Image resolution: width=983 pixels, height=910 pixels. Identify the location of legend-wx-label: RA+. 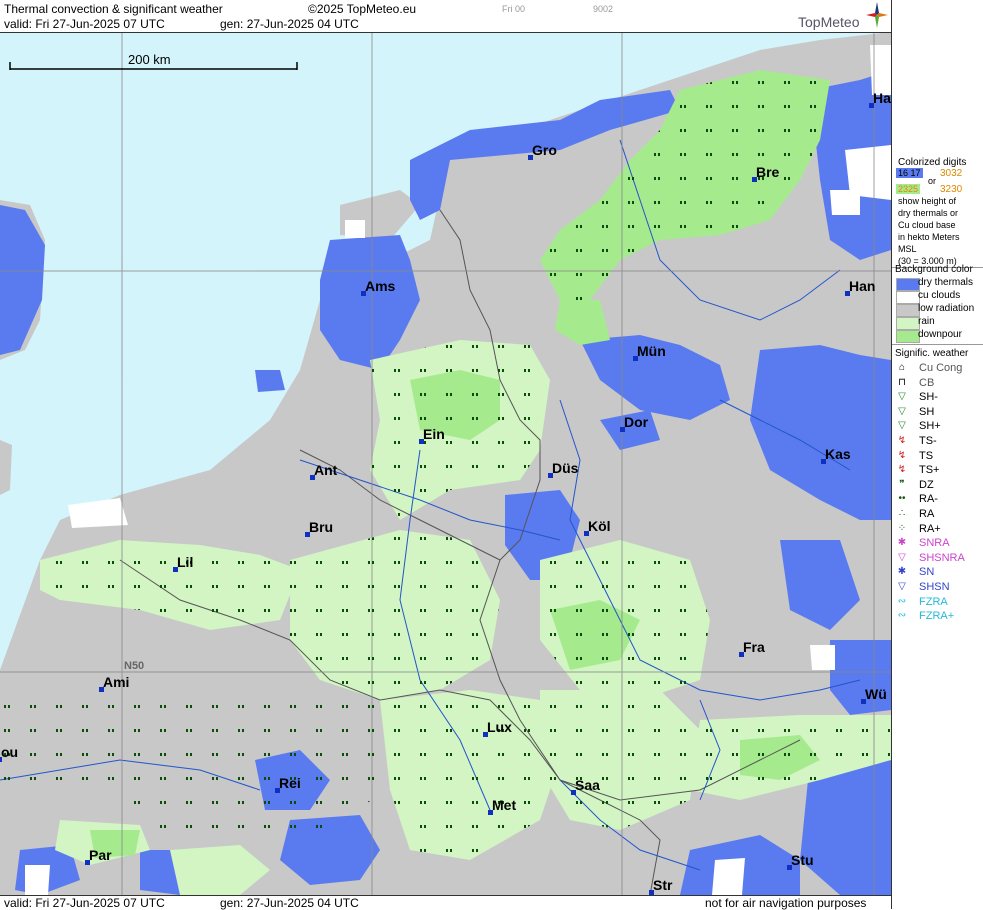
(930, 528).